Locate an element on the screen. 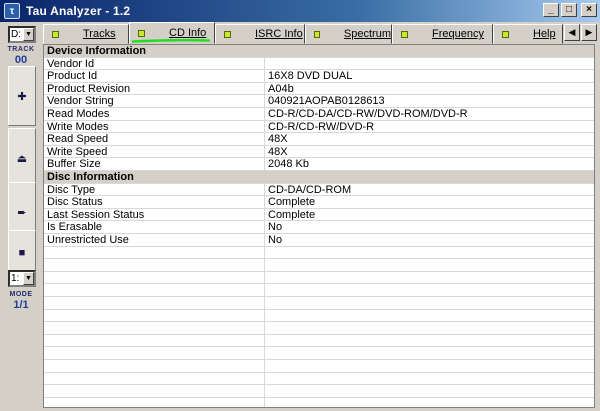 The width and height of the screenshot is (600, 411). property-value: 2048 Kb is located at coordinates (288, 164).